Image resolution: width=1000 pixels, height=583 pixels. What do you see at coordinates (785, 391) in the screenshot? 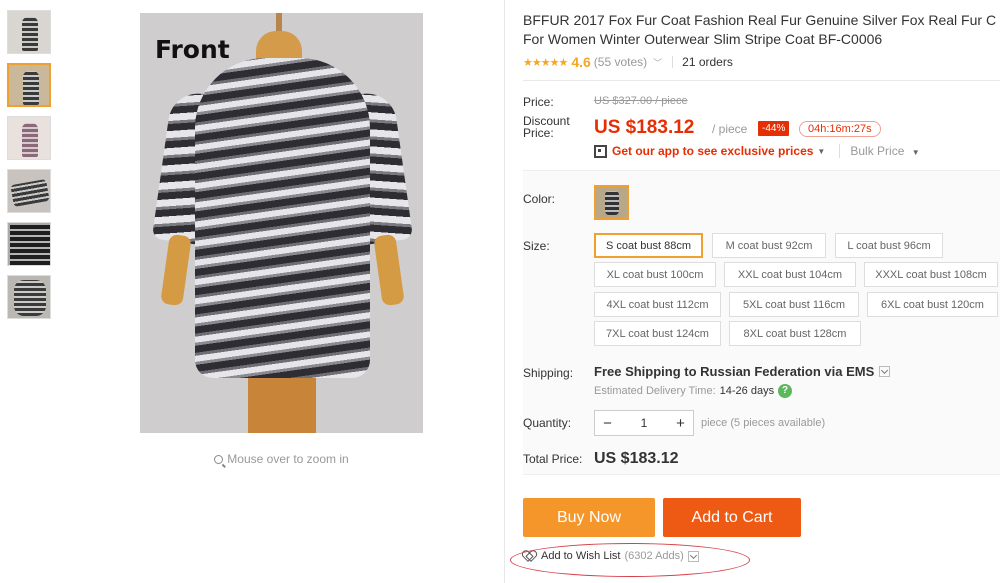
I see `help-icon: ?` at bounding box center [785, 391].